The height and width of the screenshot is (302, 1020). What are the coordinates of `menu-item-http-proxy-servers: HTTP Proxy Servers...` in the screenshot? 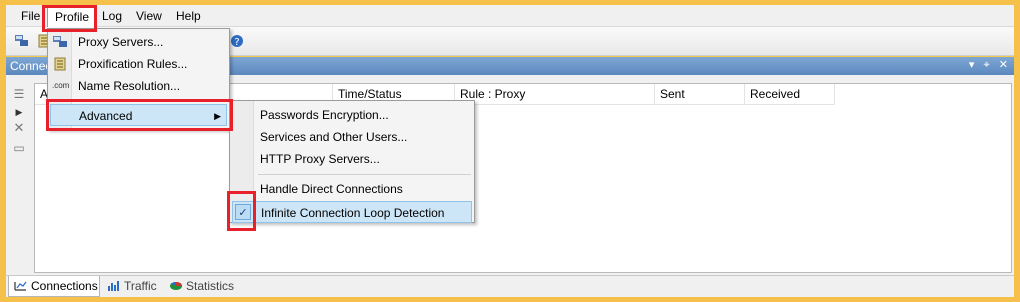 It's located at (352, 159).